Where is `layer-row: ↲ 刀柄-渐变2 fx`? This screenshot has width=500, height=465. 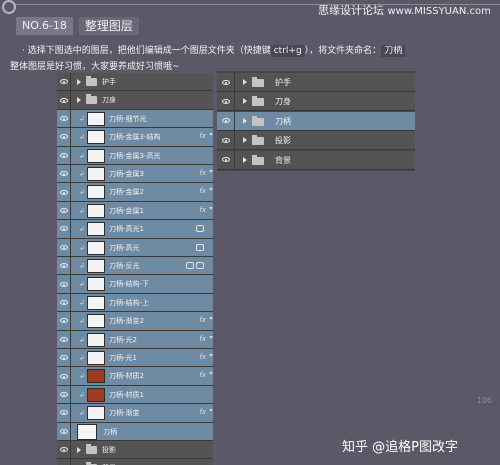 layer-row: ↲ 刀柄-渐变2 fx is located at coordinates (135, 321).